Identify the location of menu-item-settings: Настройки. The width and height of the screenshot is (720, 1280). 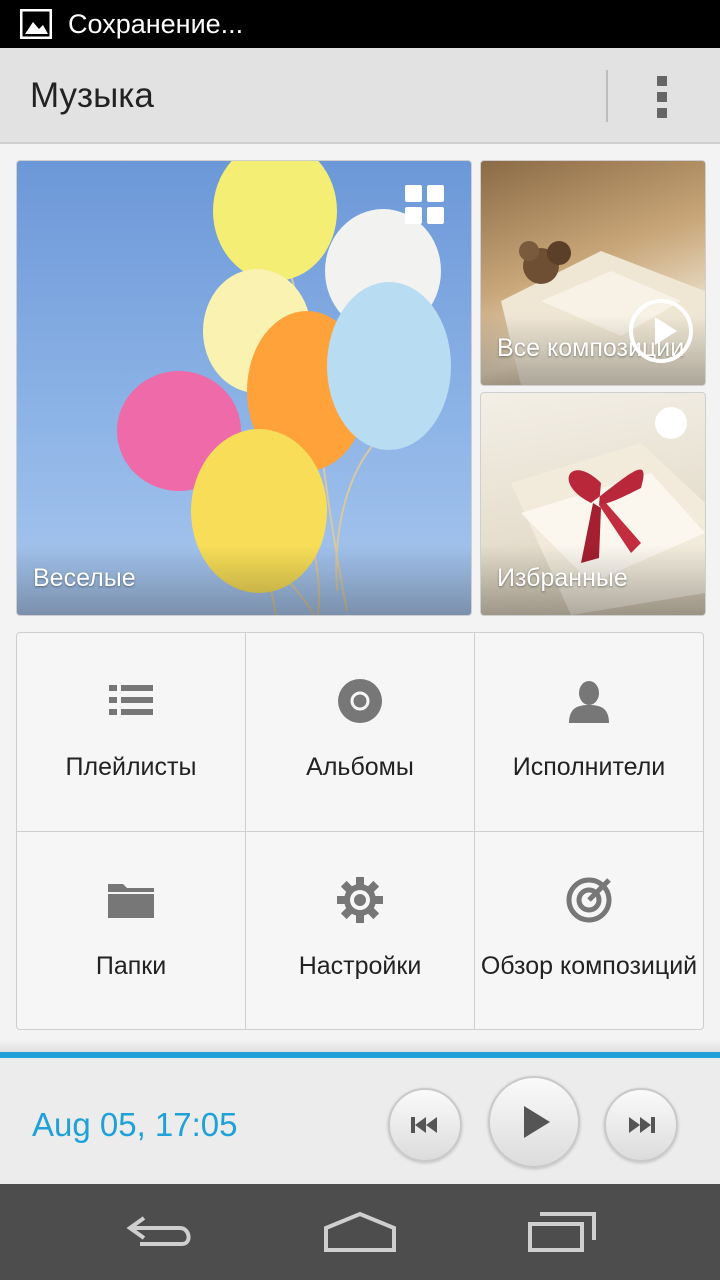
(360, 930).